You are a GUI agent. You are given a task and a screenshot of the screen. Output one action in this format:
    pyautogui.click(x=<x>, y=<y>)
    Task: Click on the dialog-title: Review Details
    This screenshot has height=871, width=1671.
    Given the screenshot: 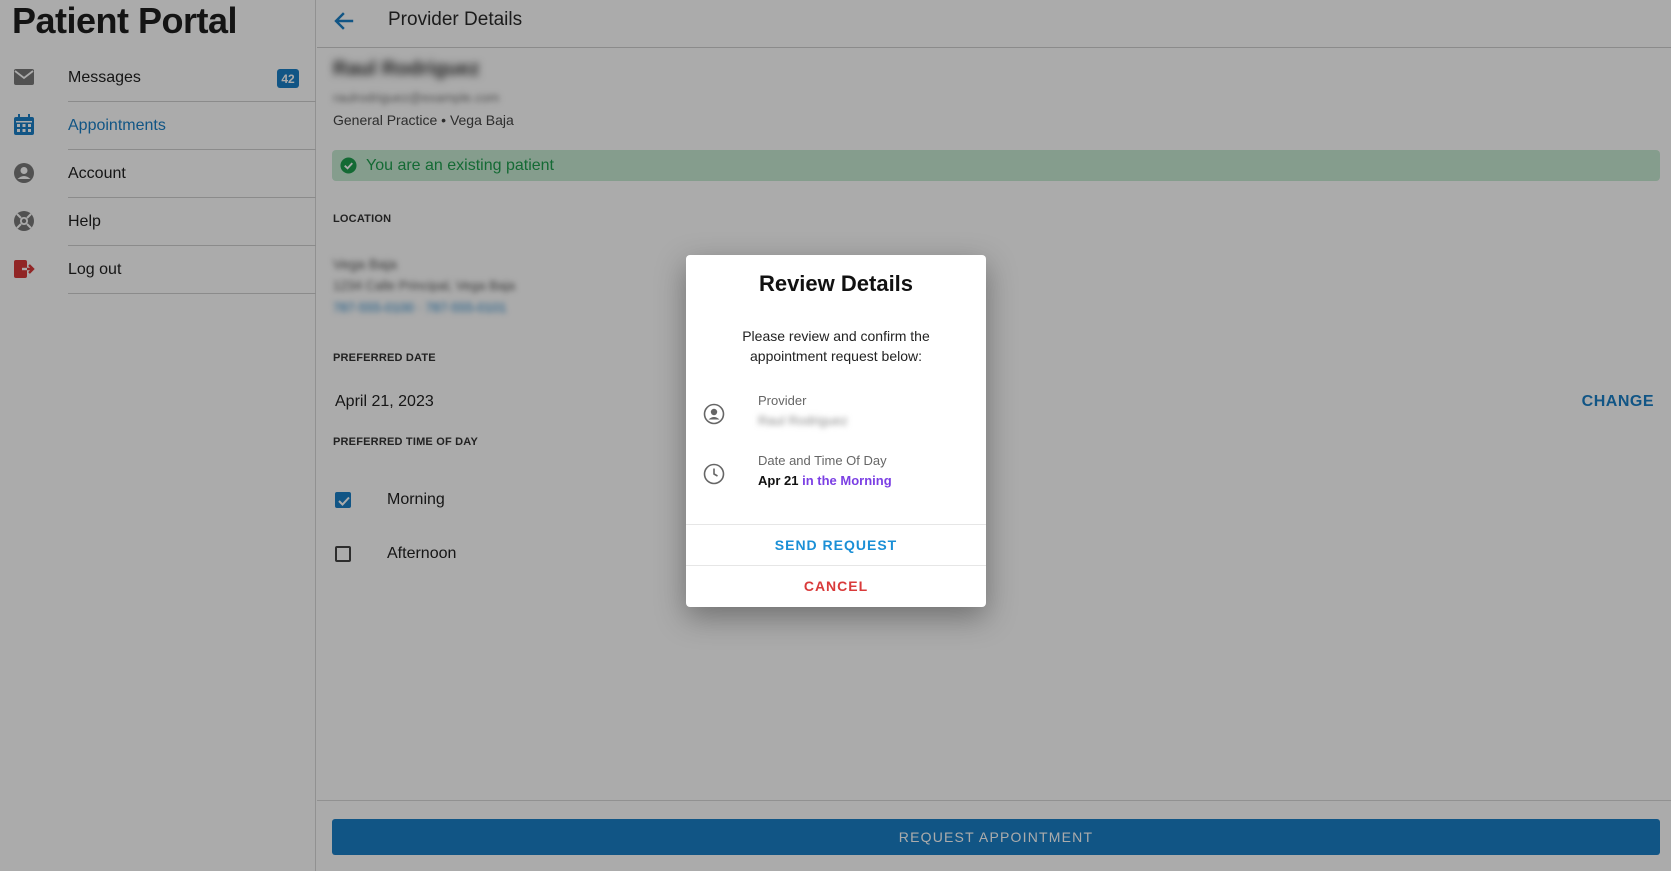 What is the action you would take?
    pyautogui.click(x=836, y=283)
    